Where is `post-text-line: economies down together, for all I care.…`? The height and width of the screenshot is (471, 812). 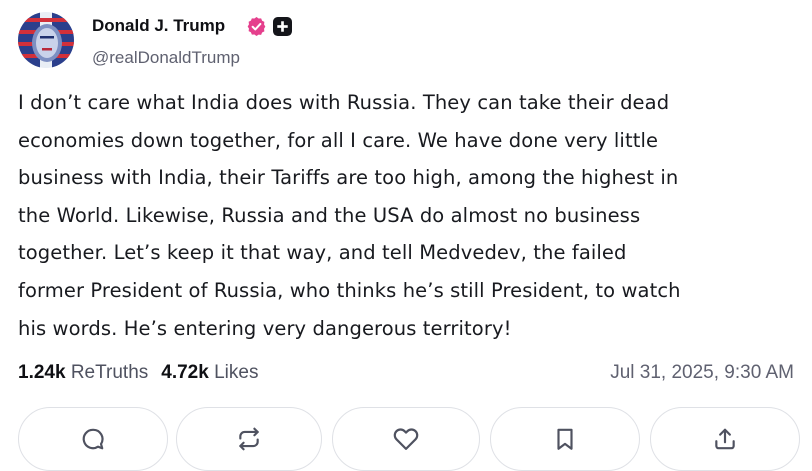
post-text-line: economies down together, for all I care.… is located at coordinates (338, 140).